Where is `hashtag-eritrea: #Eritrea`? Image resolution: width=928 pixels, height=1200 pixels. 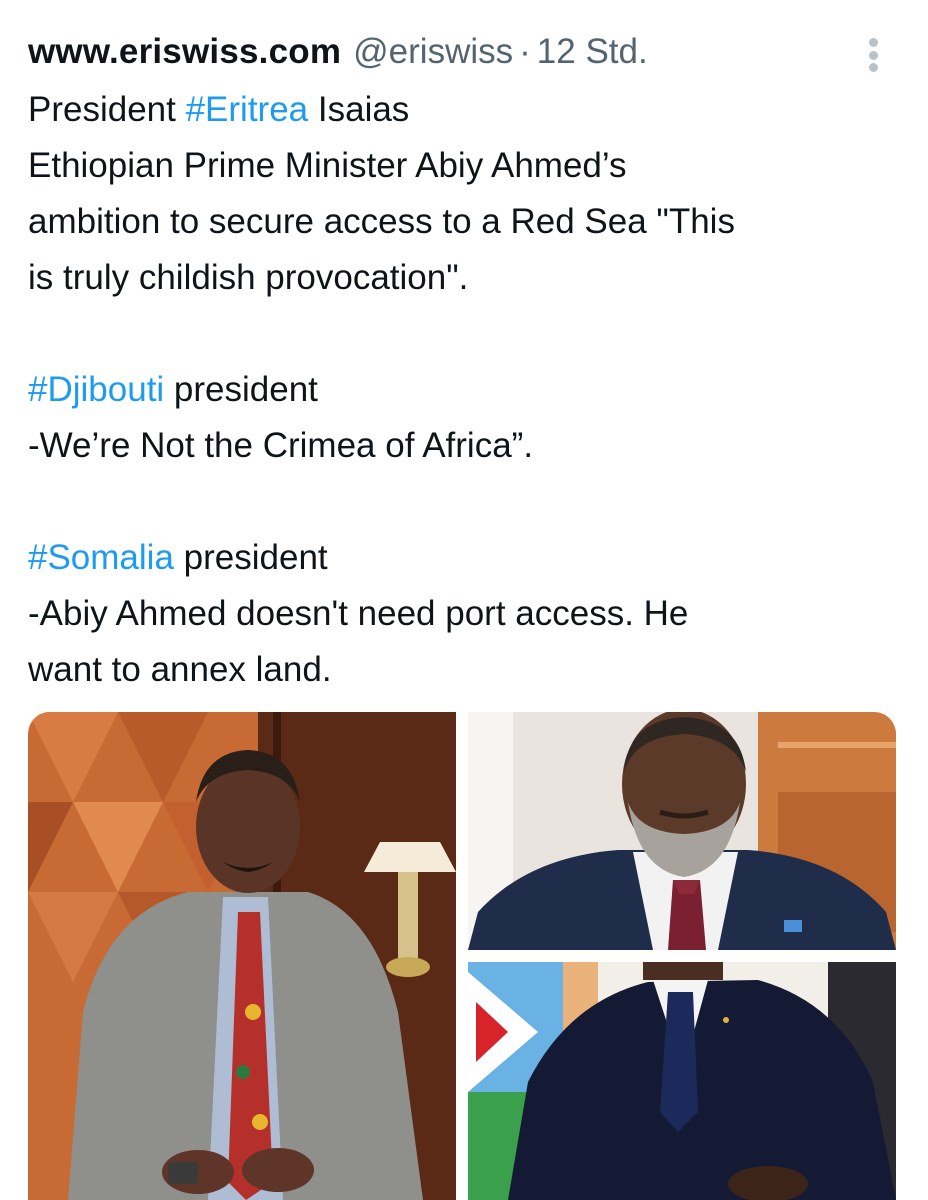
hashtag-eritrea: #Eritrea is located at coordinates (247, 109).